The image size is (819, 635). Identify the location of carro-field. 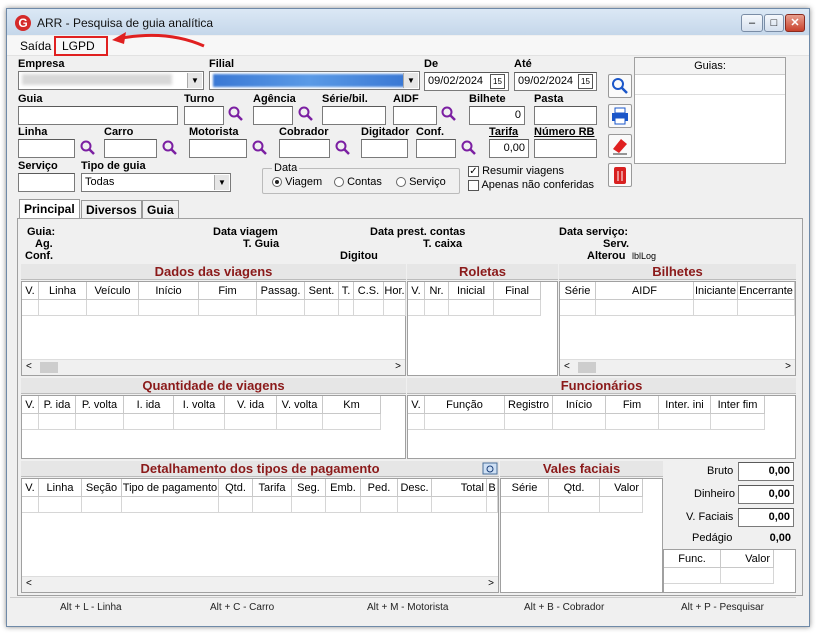
(130, 148).